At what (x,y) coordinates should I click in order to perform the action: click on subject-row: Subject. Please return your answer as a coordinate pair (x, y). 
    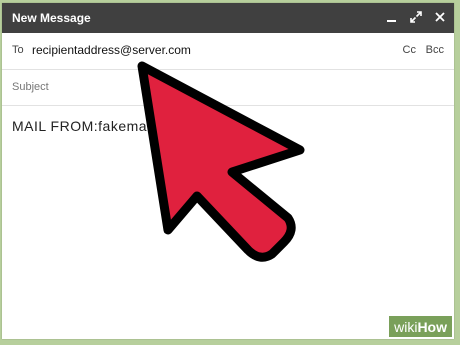
    Looking at the image, I should click on (228, 88).